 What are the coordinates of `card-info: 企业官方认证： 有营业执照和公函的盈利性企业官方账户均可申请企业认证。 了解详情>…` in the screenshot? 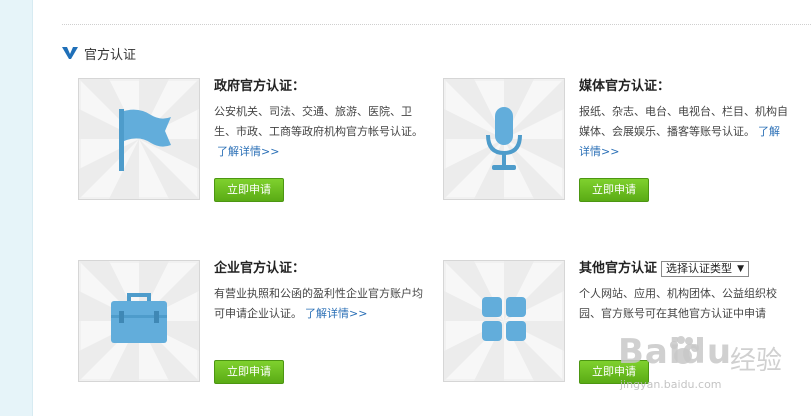 It's located at (319, 292).